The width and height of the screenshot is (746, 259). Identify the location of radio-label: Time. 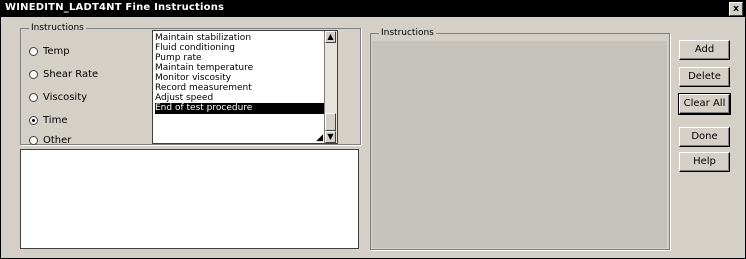
(55, 120).